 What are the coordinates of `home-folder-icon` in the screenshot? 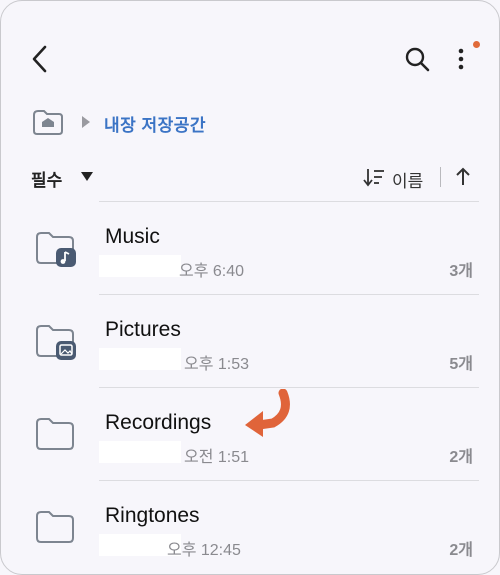 It's located at (48, 122).